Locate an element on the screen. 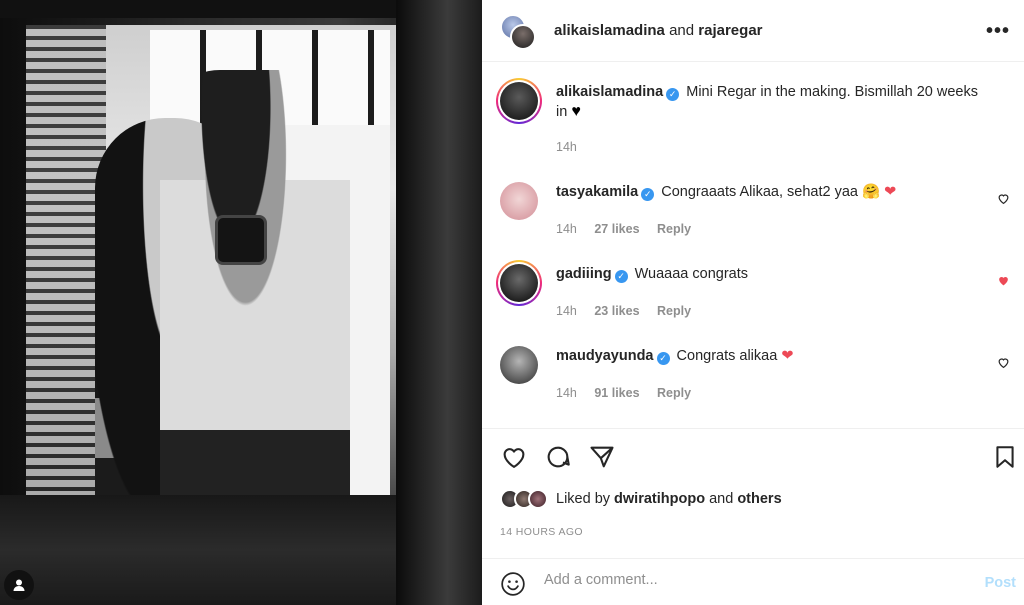 This screenshot has width=1024, height=605. comment-text: maudyayunda ✓ Congrats alikaa ❤ is located at coordinates (771, 356).